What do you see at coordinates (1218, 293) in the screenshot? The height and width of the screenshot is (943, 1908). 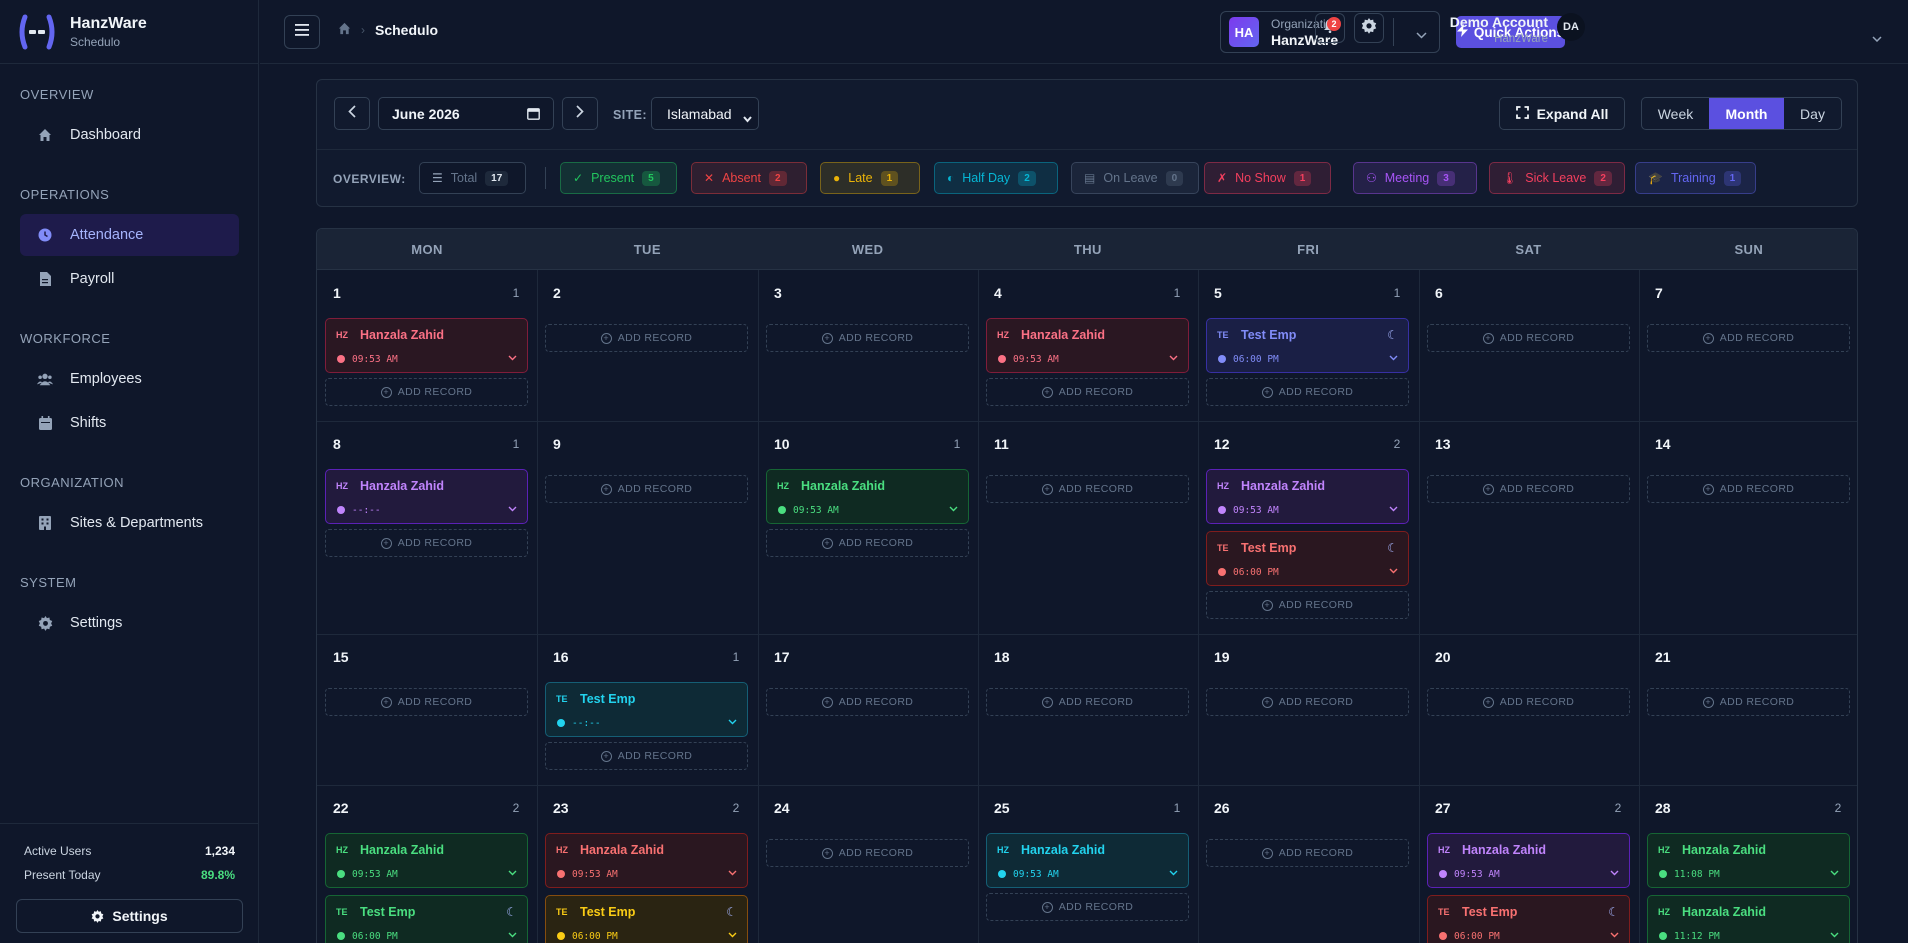 I see `day-number: 5` at bounding box center [1218, 293].